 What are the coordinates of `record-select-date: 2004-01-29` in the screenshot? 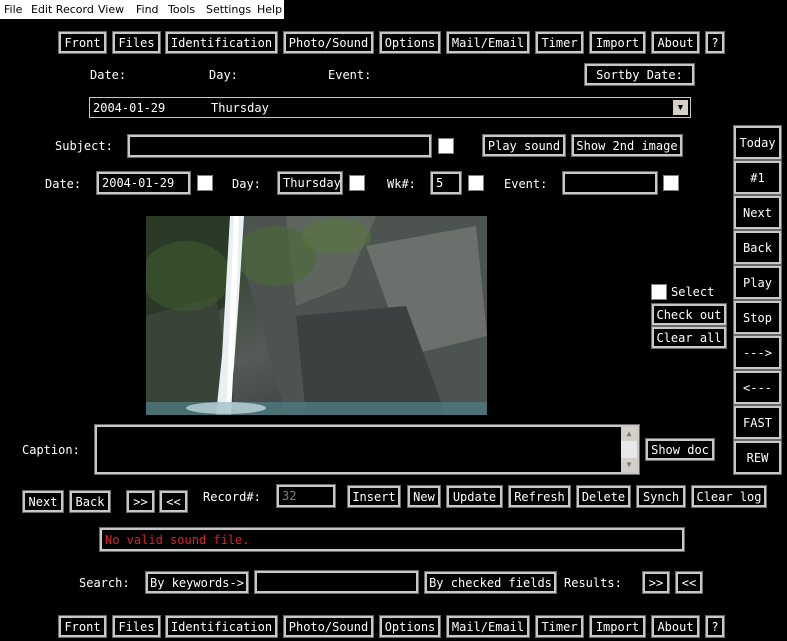 It's located at (129, 107).